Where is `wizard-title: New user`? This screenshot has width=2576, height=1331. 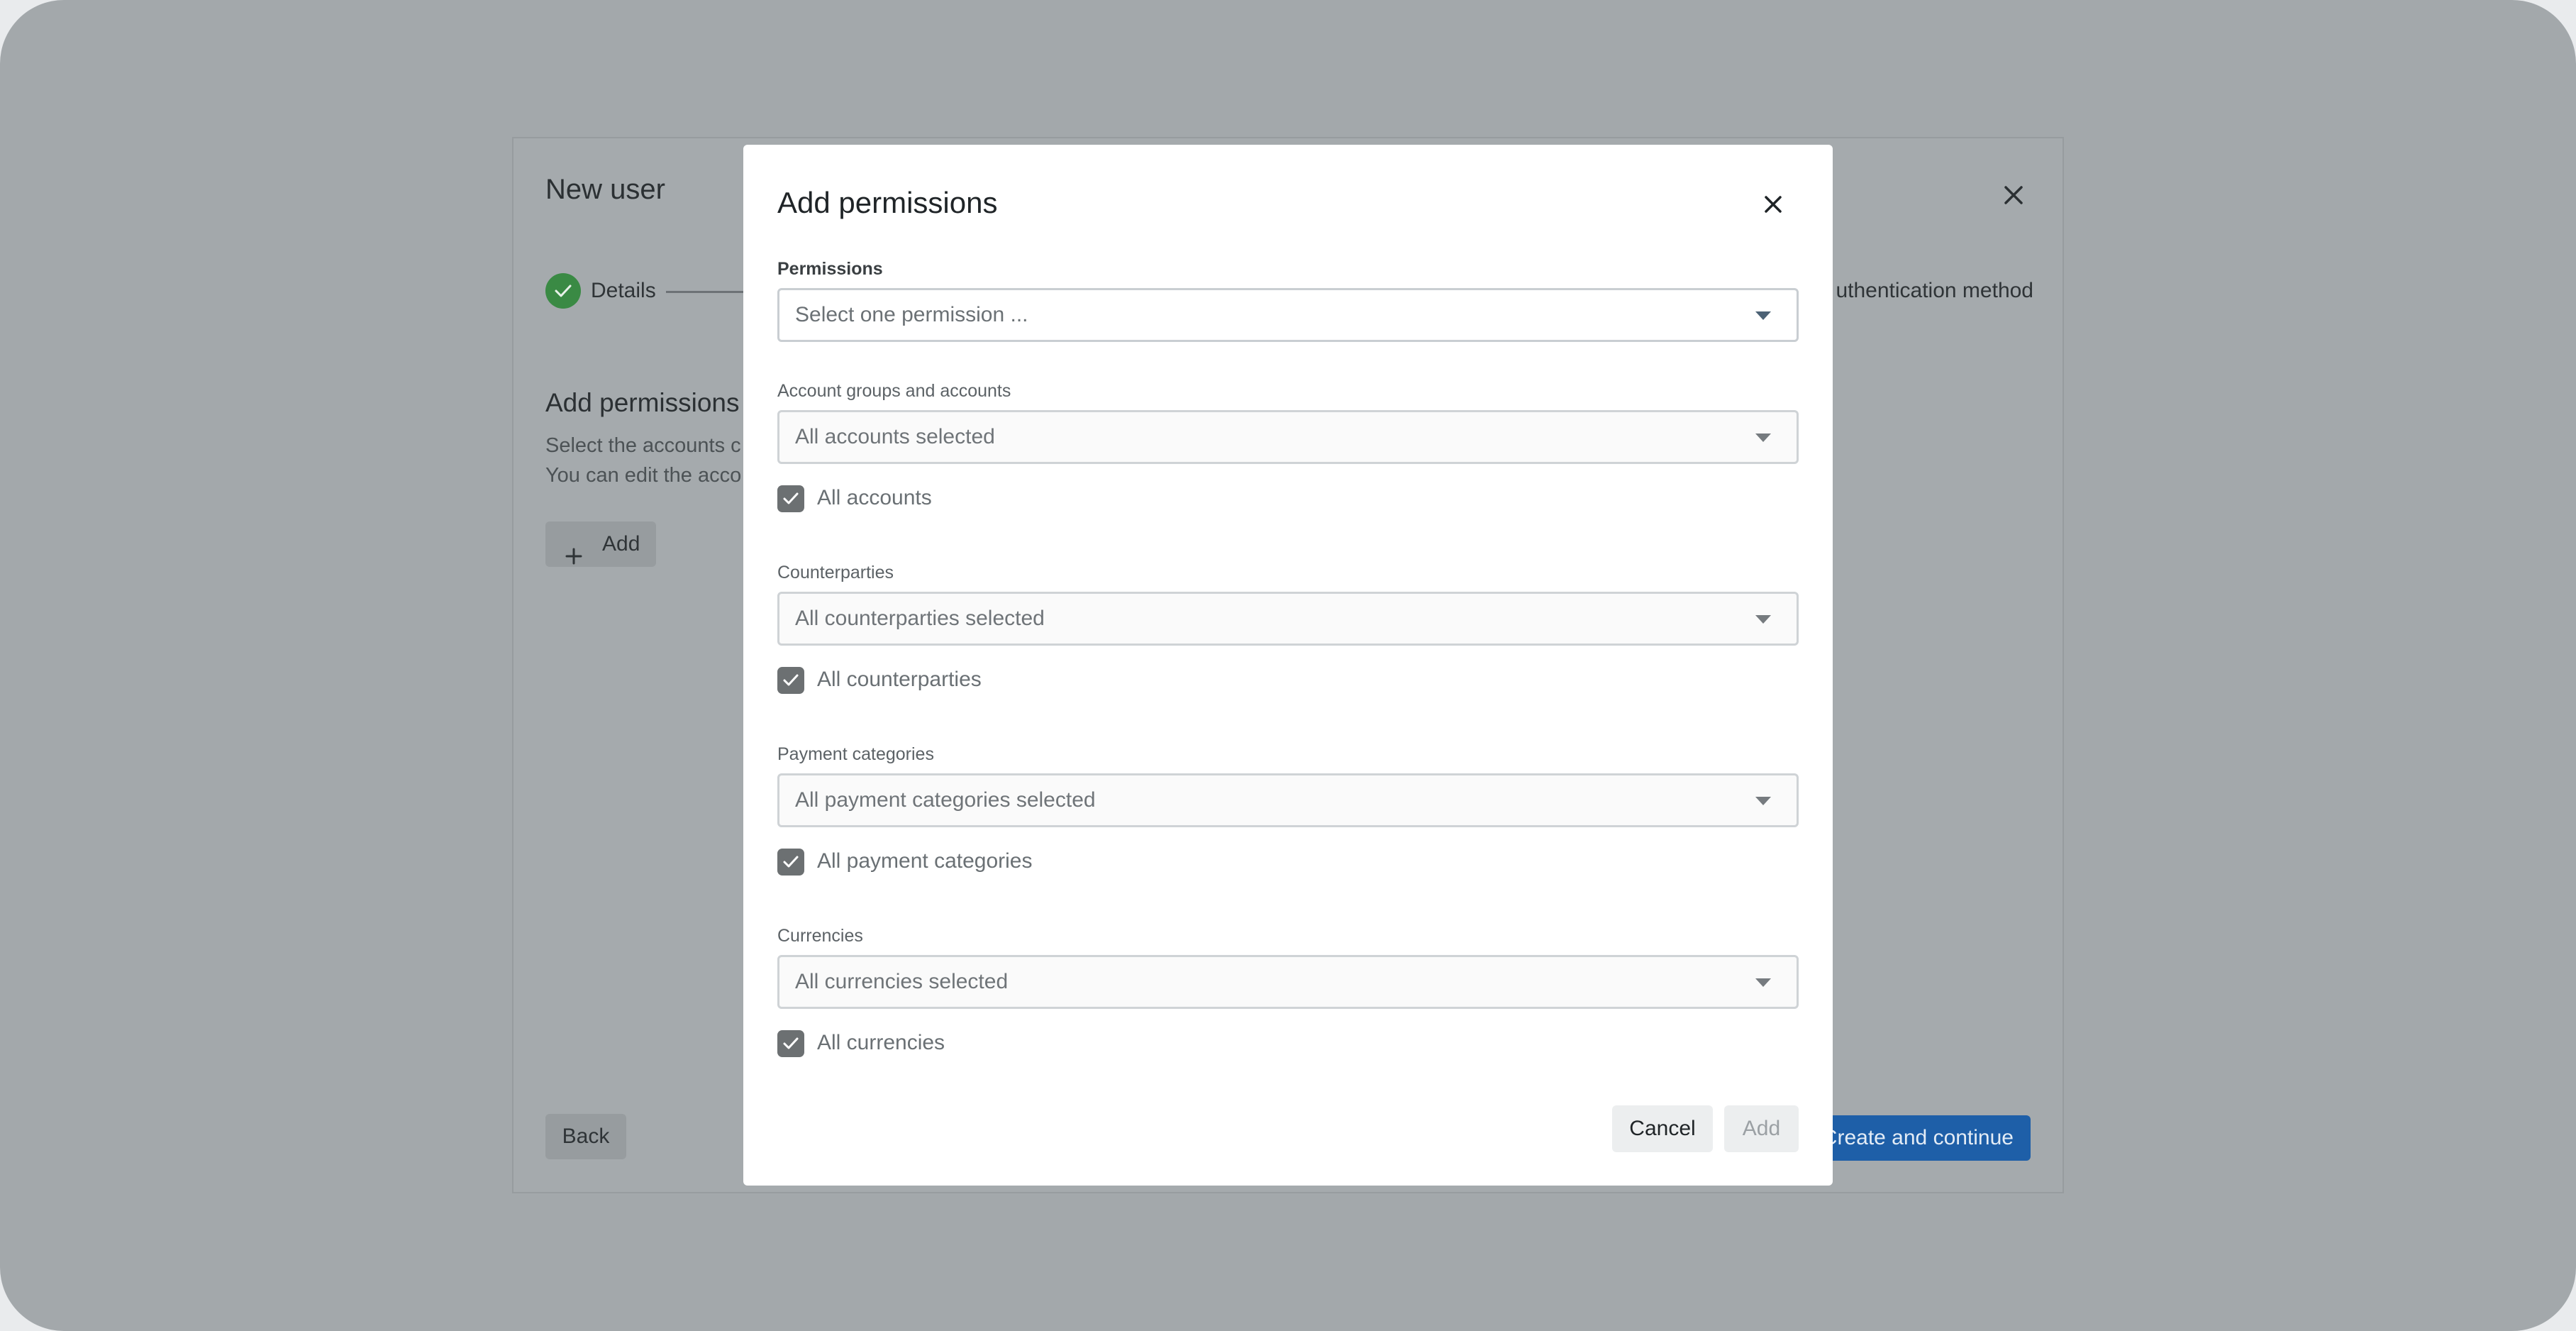 wizard-title: New user is located at coordinates (605, 189).